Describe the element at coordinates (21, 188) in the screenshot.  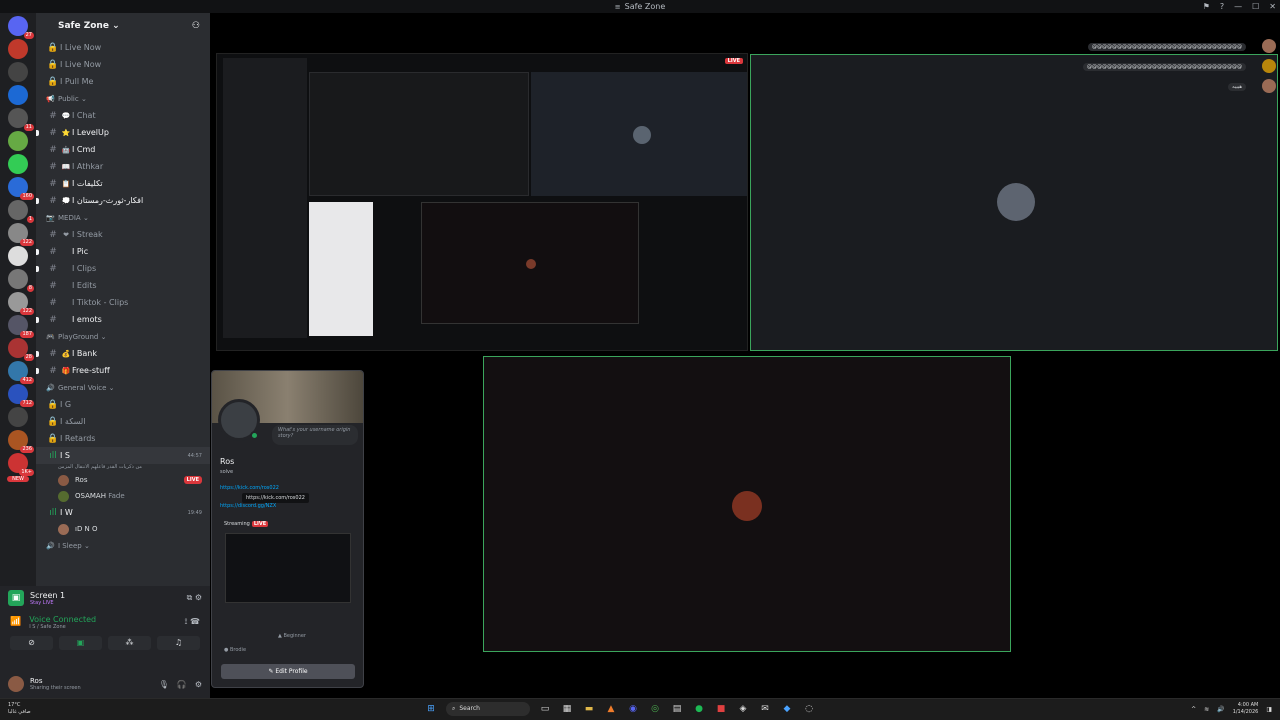
I see `server-icon: 160` at that location.